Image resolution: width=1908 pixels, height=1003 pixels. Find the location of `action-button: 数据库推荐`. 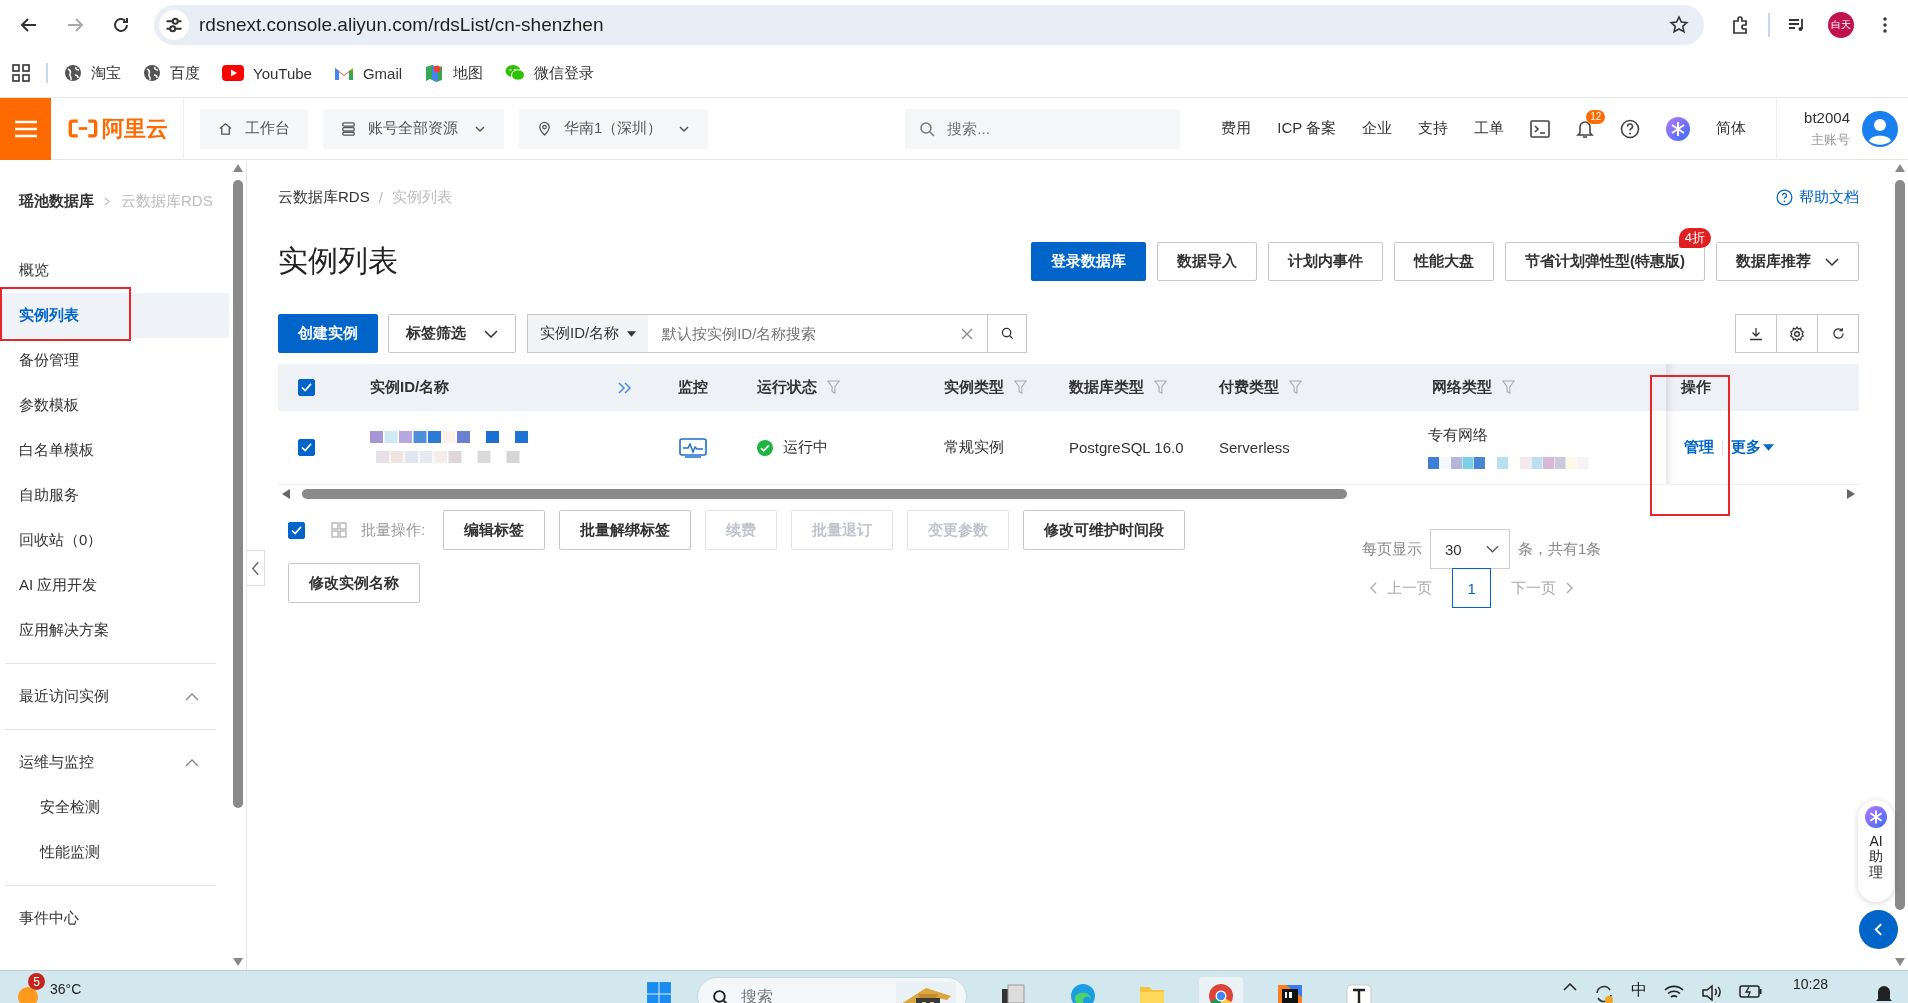

action-button: 数据库推荐 is located at coordinates (1787, 261).